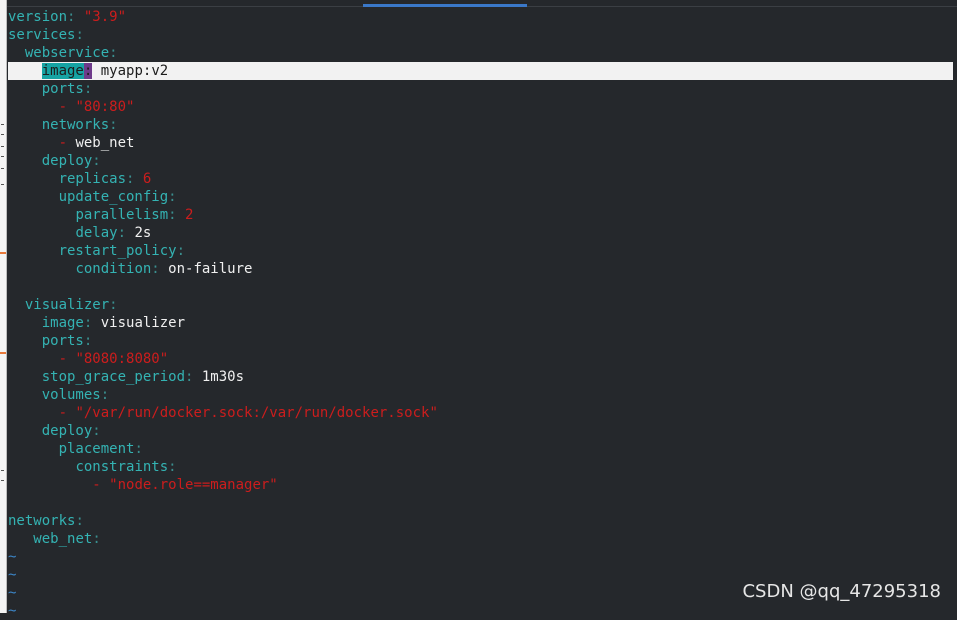  I want to click on code-line: update_config:, so click(482, 197).